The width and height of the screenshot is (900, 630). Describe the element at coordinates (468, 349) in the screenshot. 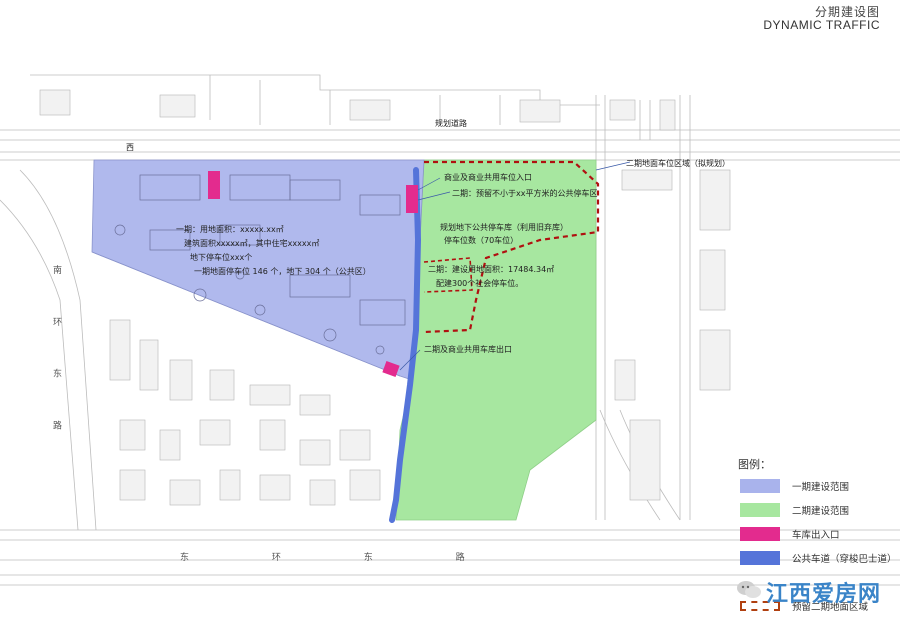

I see `label-phase1-exit: 二期及商业共用车库出口` at that location.